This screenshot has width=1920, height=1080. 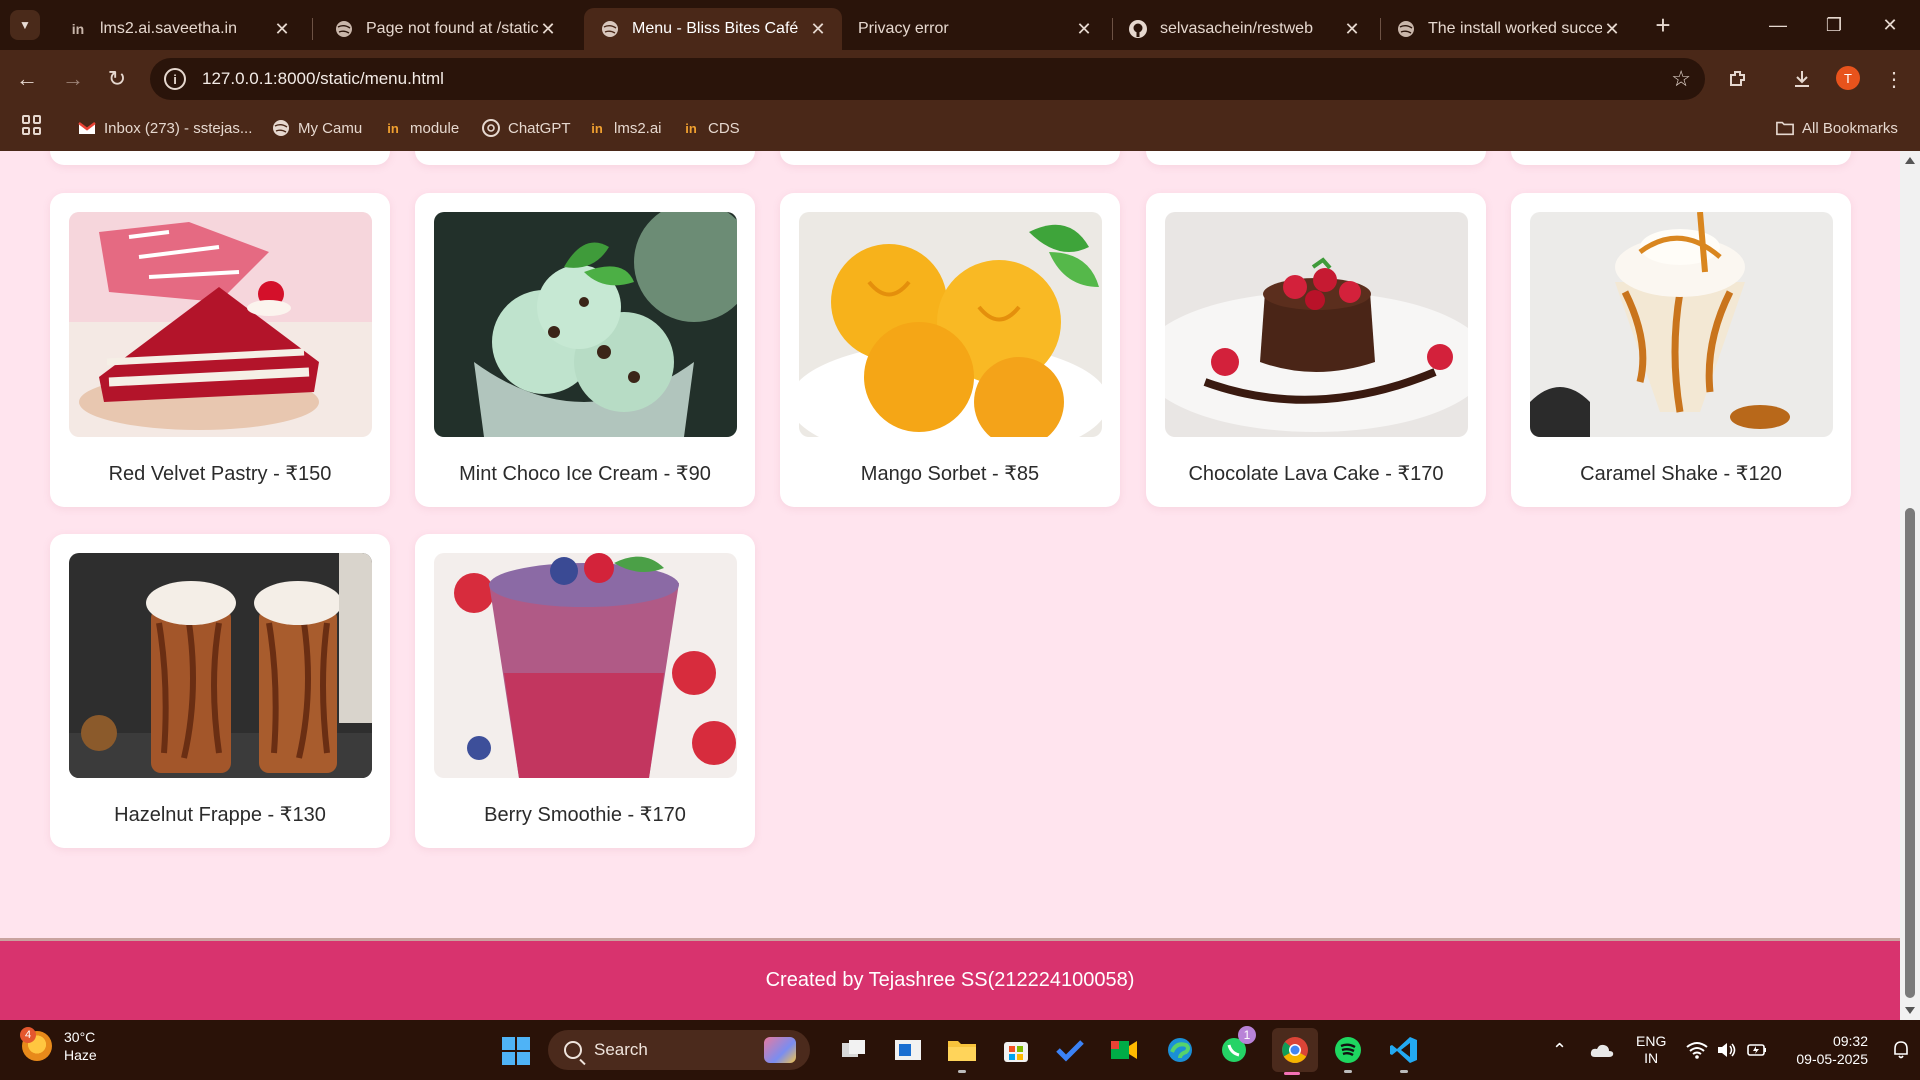 What do you see at coordinates (950, 324) in the screenshot?
I see `mango-sorbet-image` at bounding box center [950, 324].